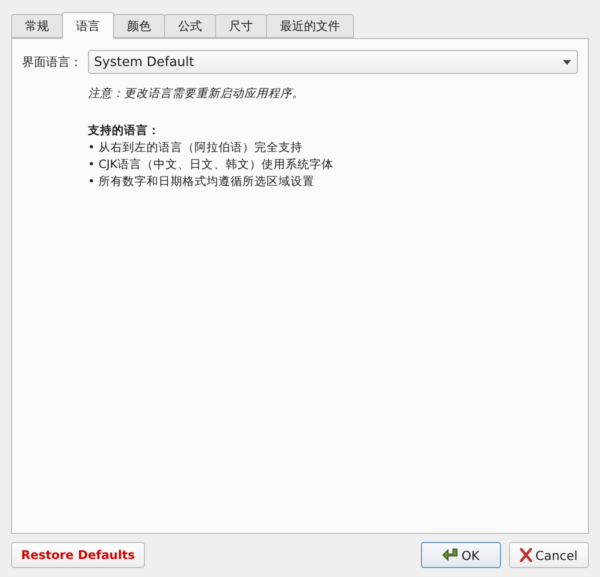 The width and height of the screenshot is (600, 577). Describe the element at coordinates (196, 93) in the screenshot. I see `restart-note: 注意：更改语言需要重新启动应用程序。` at that location.